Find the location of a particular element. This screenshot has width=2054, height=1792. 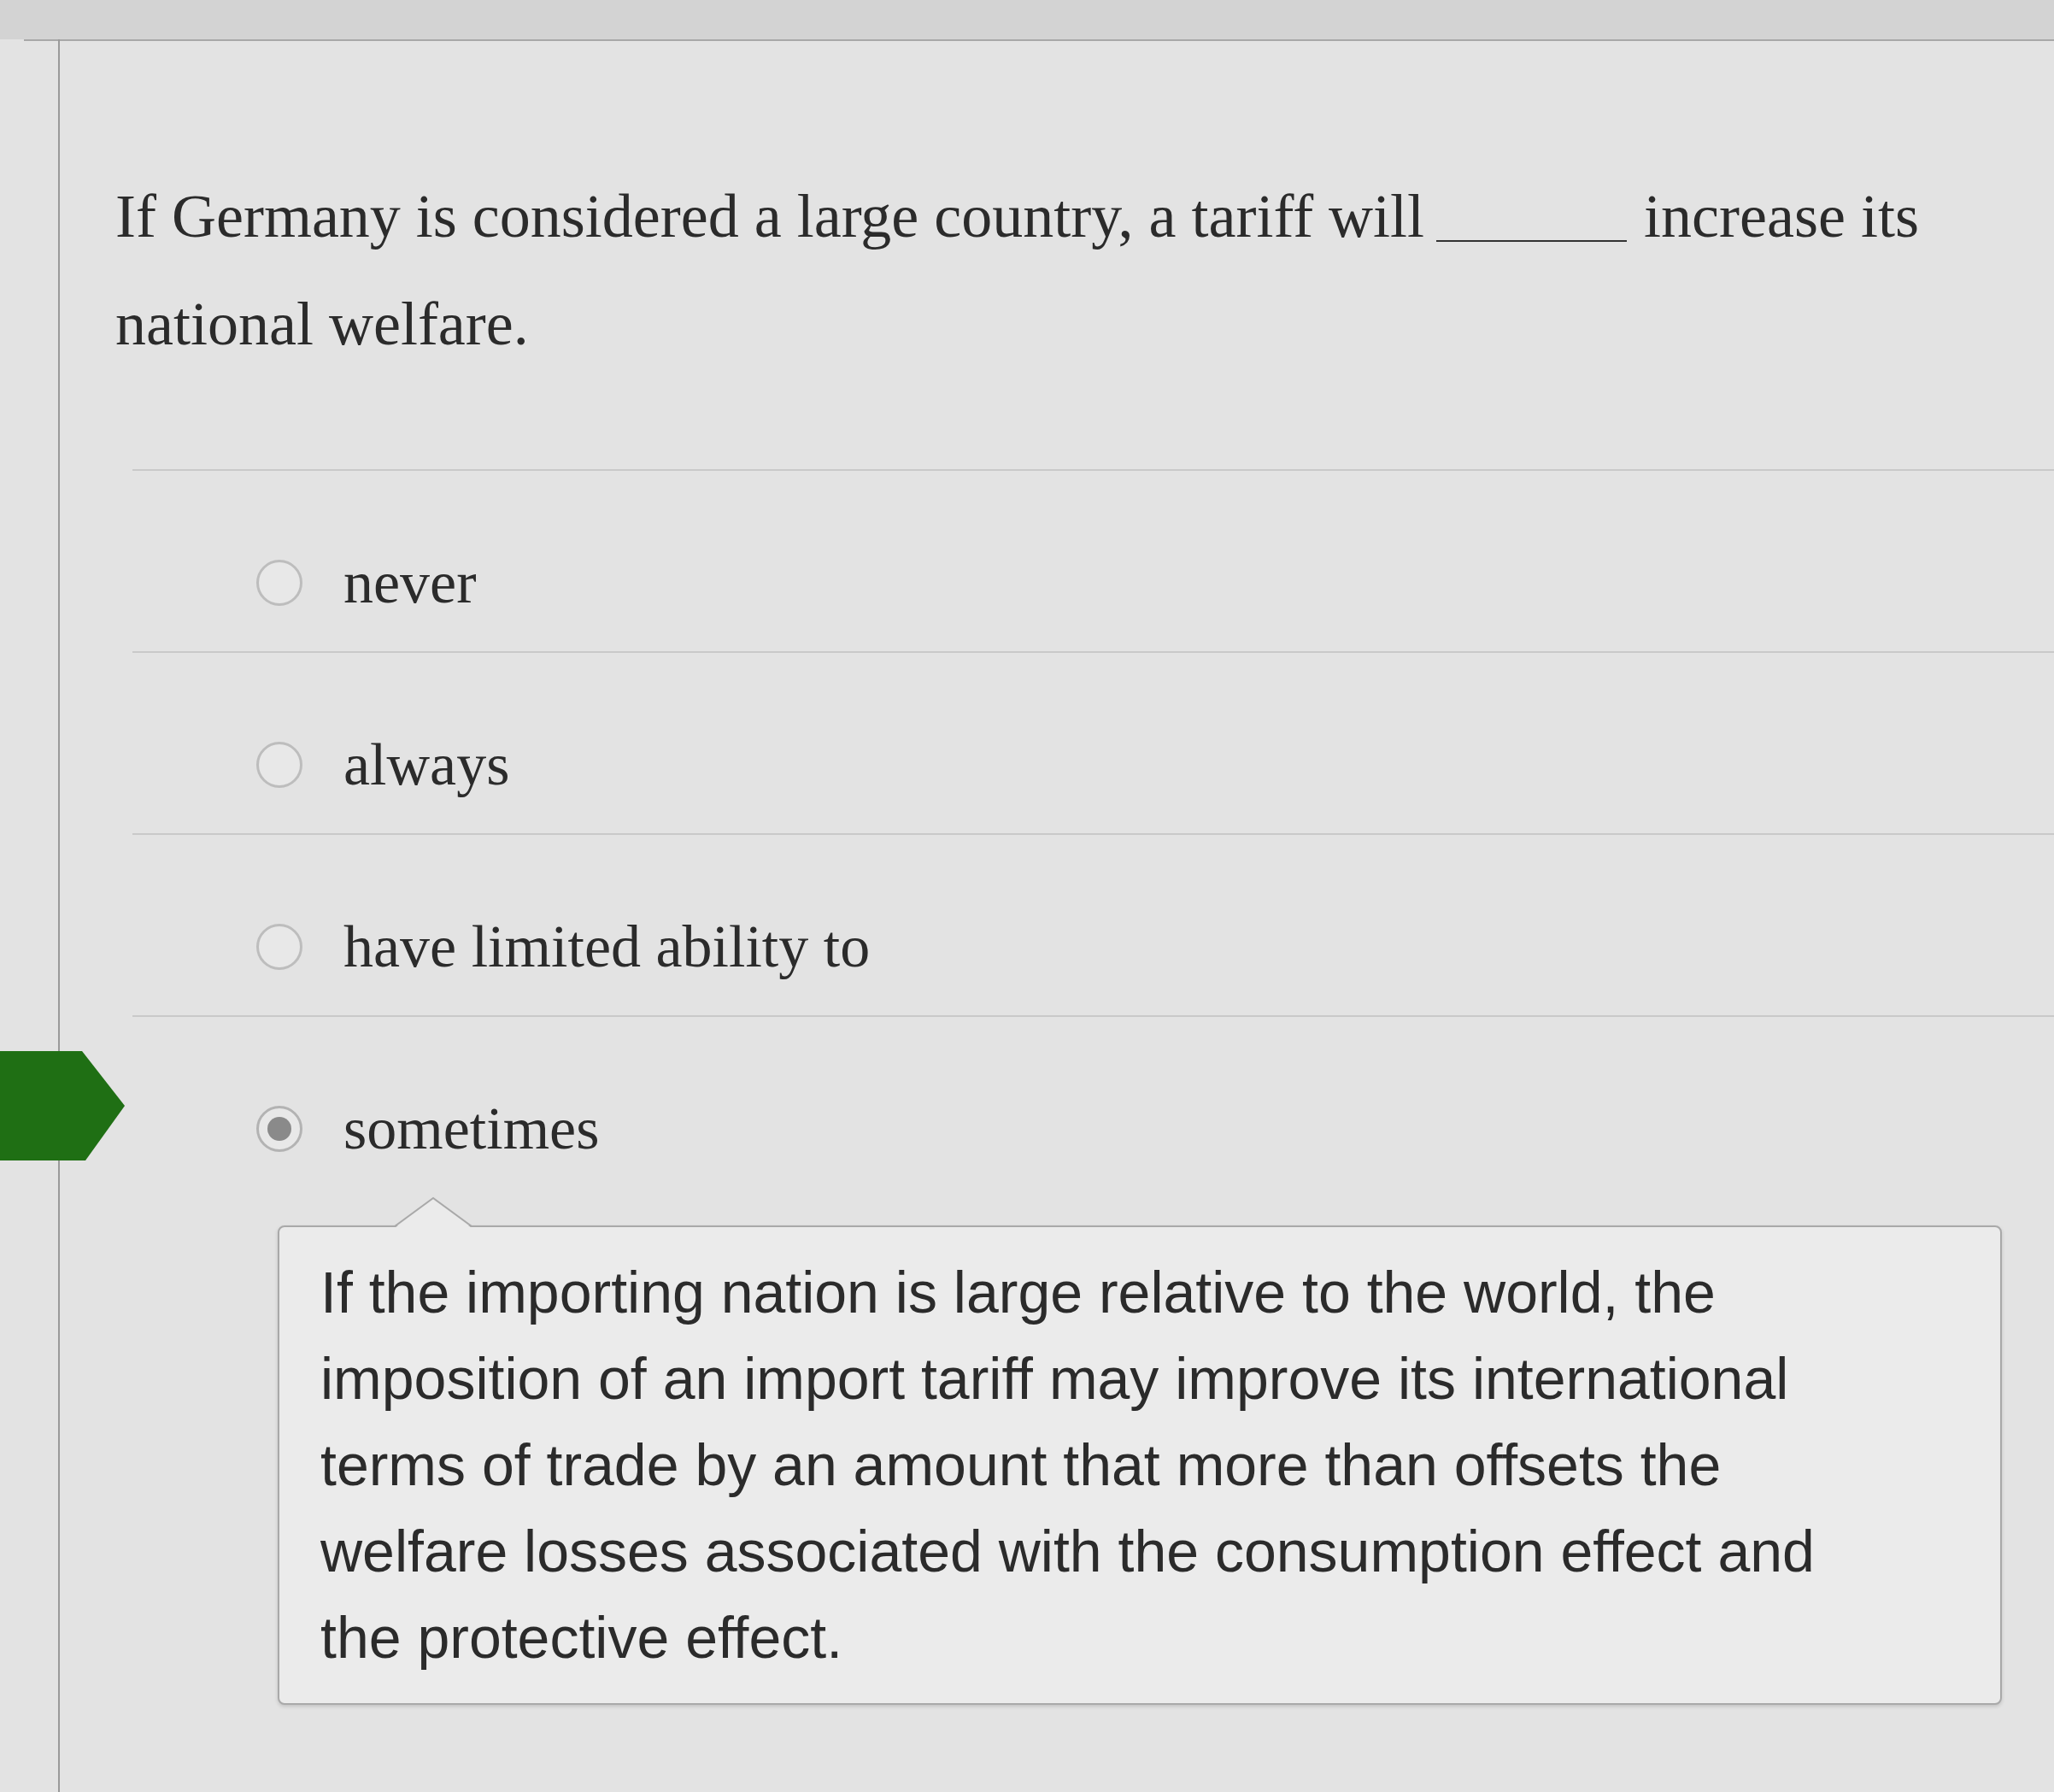

question-text: national welfare. is located at coordinates (322, 324).